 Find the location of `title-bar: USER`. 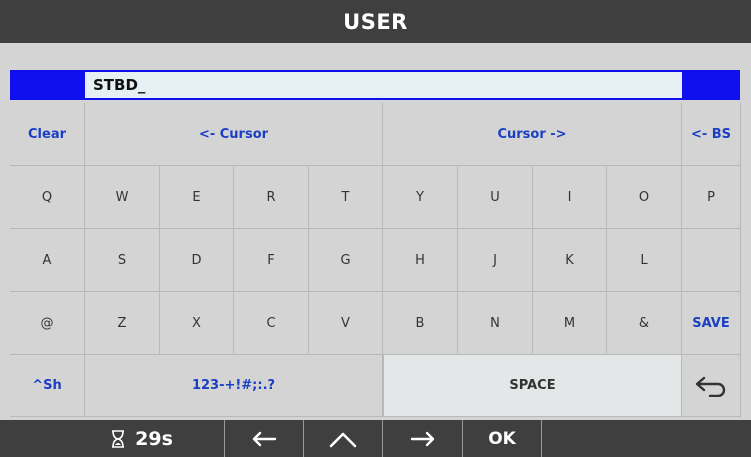

title-bar: USER is located at coordinates (375, 21).